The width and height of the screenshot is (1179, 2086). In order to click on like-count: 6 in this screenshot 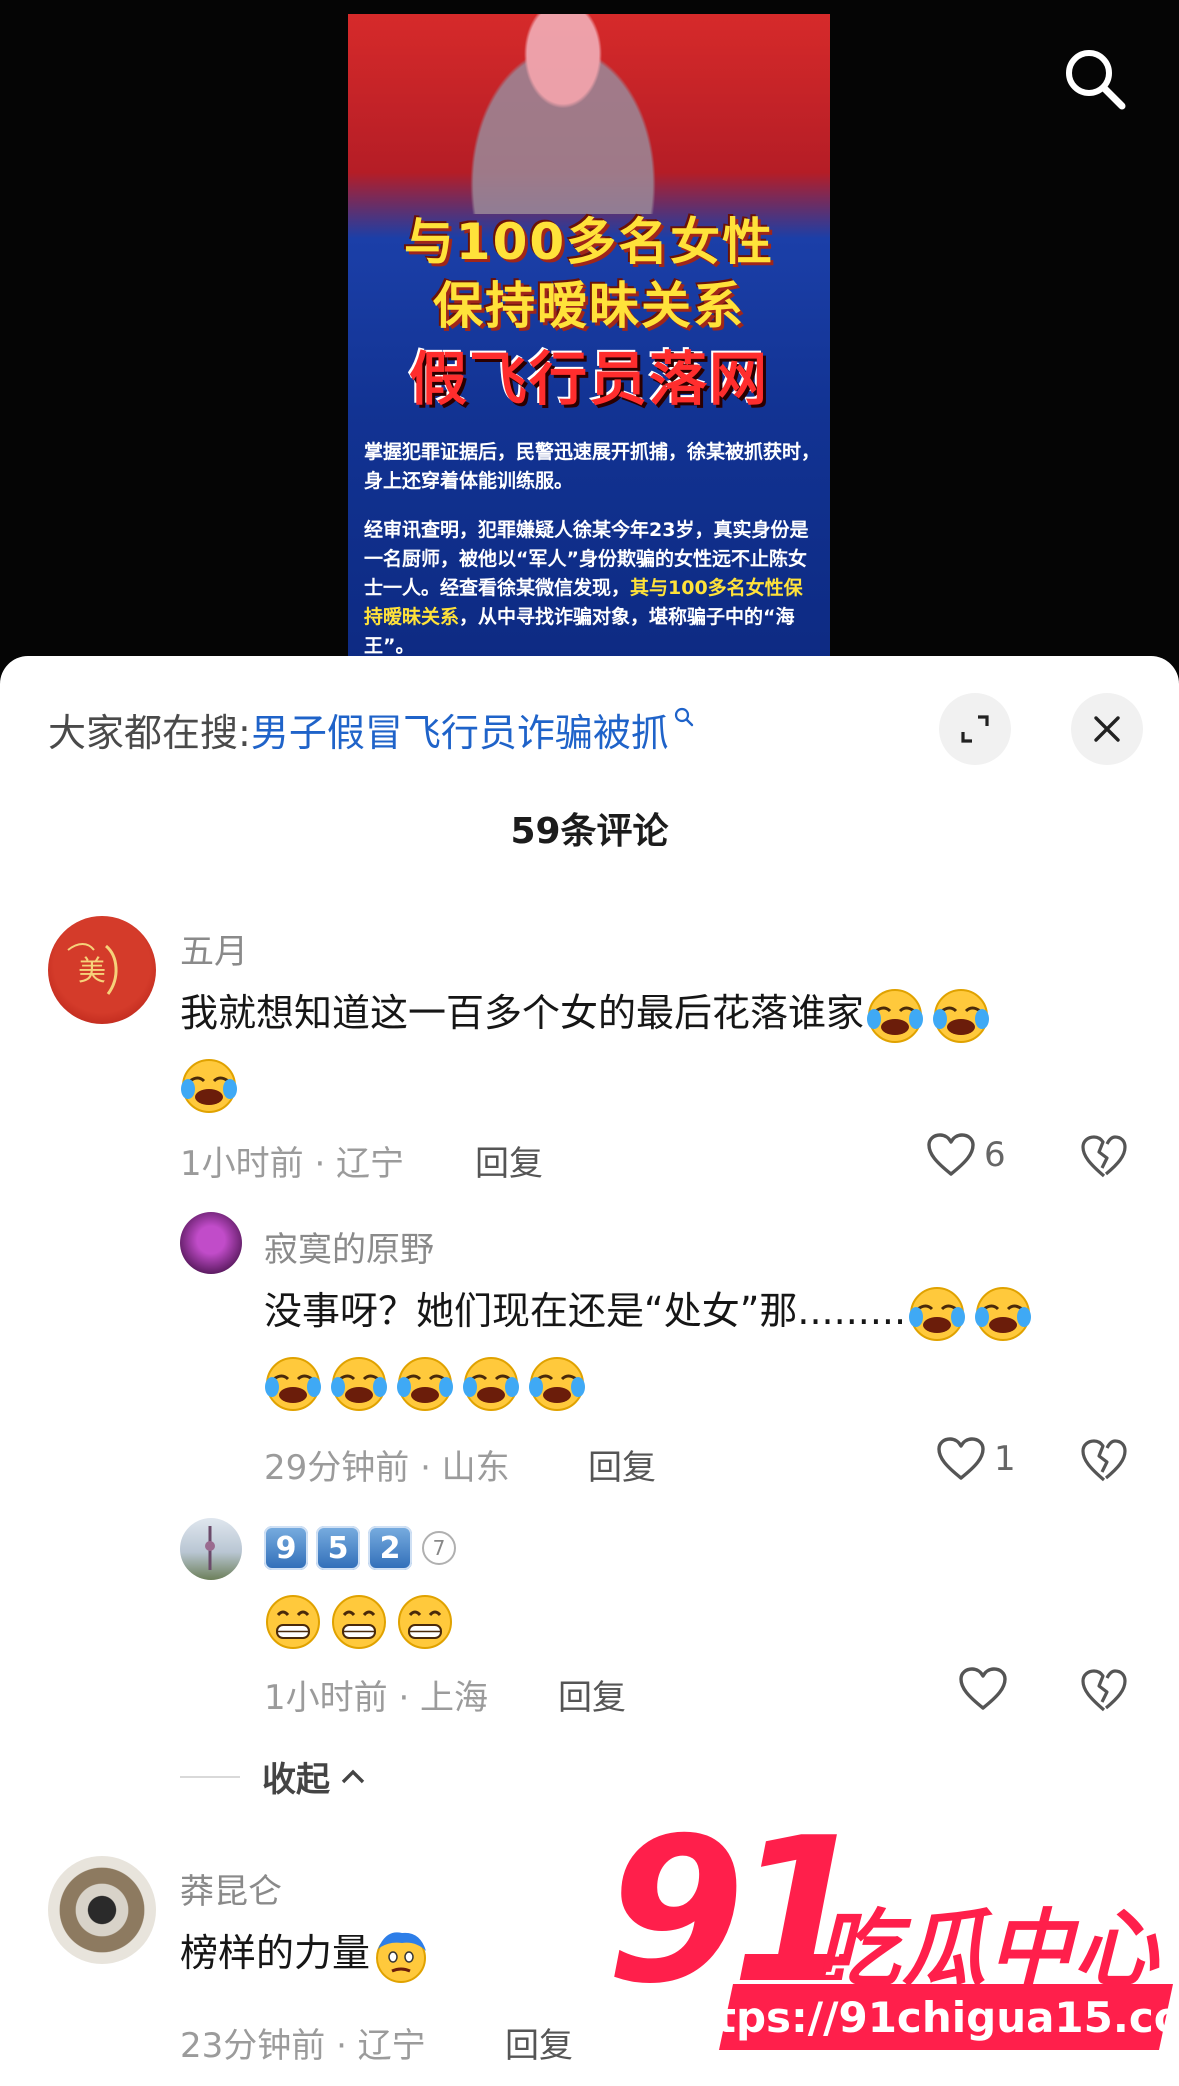, I will do `click(995, 1155)`.